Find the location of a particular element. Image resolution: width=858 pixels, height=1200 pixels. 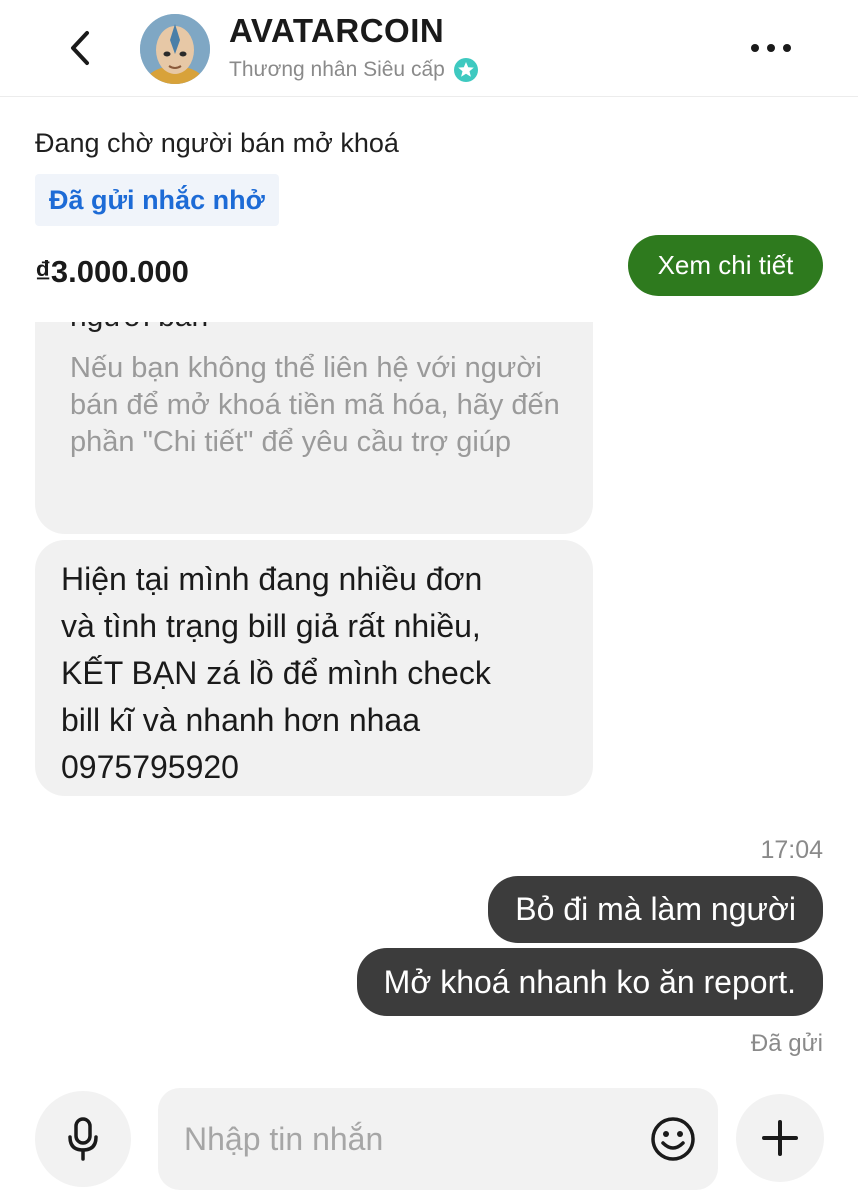

more-options-button is located at coordinates (771, 48).